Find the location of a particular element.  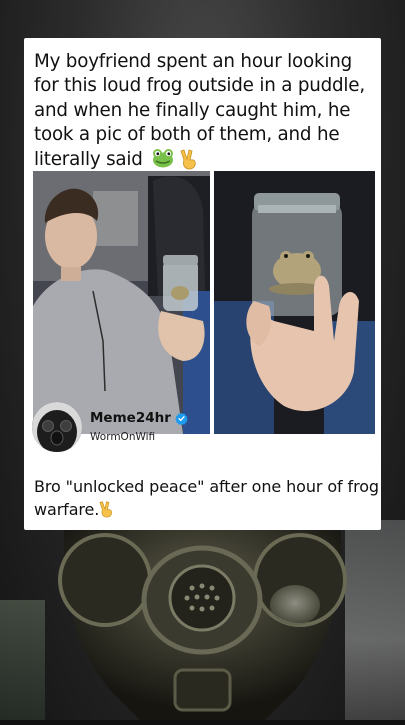

caption-emoji-group is located at coordinates (175, 159).